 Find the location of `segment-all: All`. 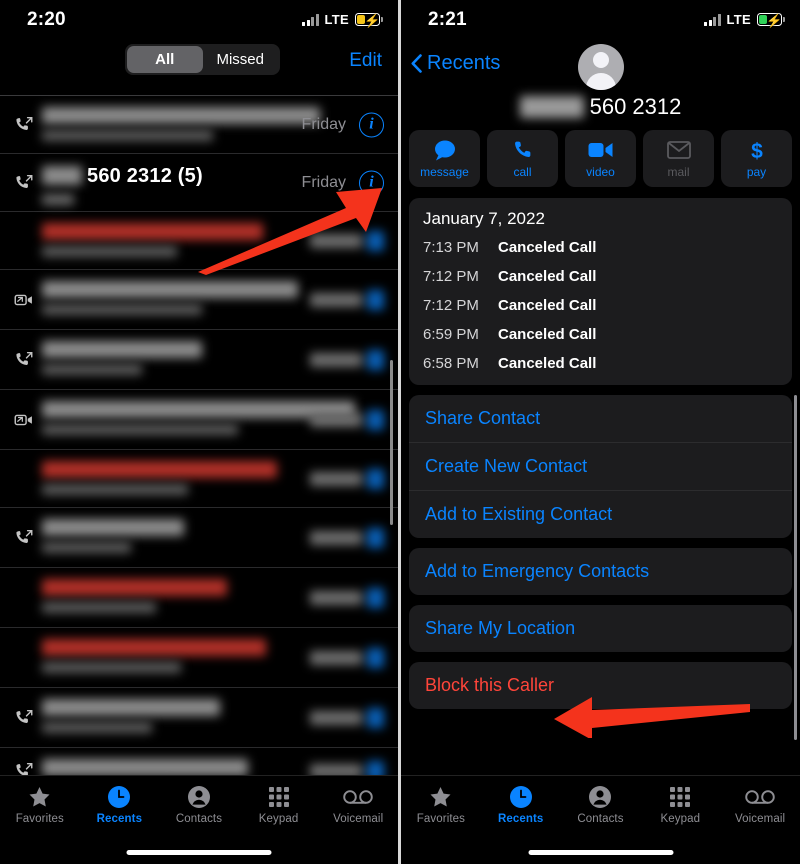

segment-all: All is located at coordinates (165, 59).